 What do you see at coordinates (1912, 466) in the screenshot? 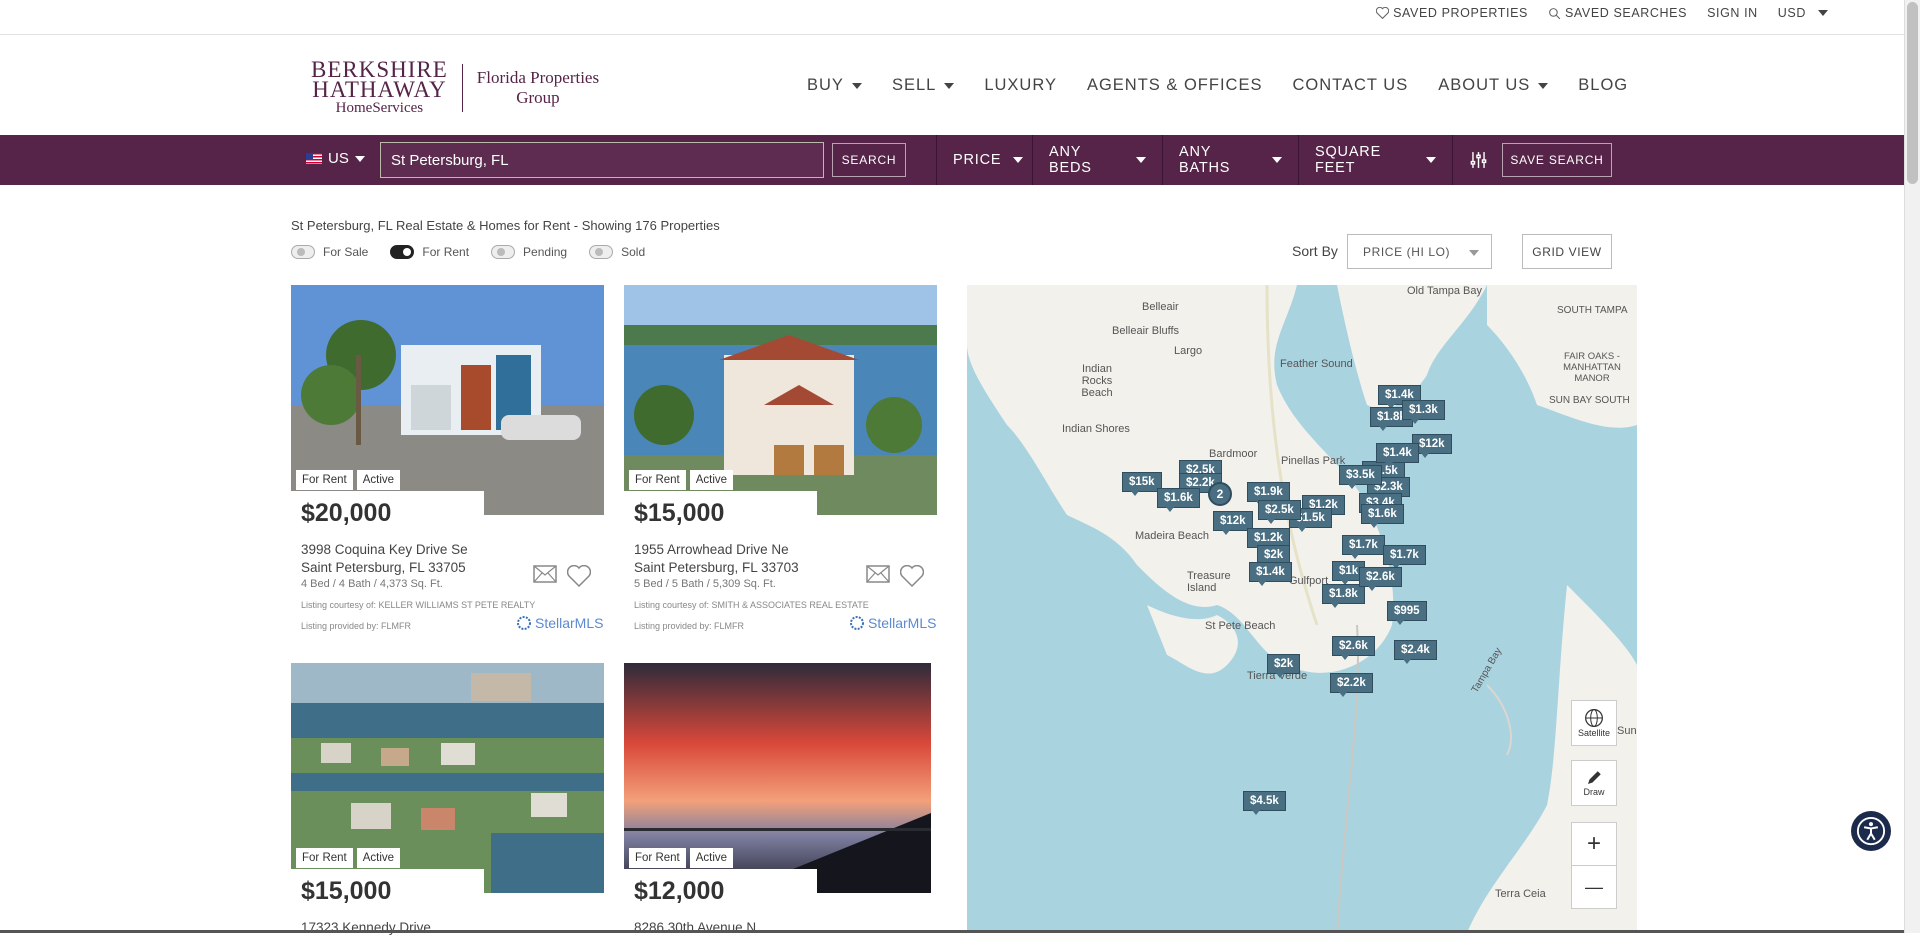
I see `page-scrollbar` at bounding box center [1912, 466].